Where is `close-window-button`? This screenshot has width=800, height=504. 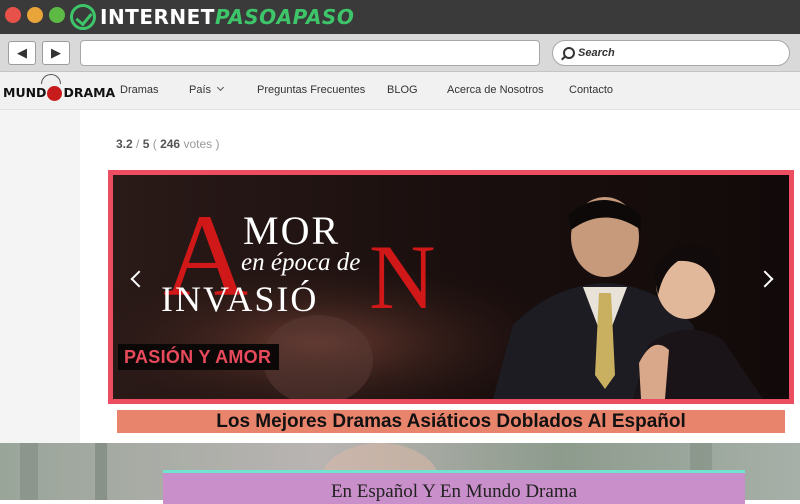
close-window-button is located at coordinates (13, 15).